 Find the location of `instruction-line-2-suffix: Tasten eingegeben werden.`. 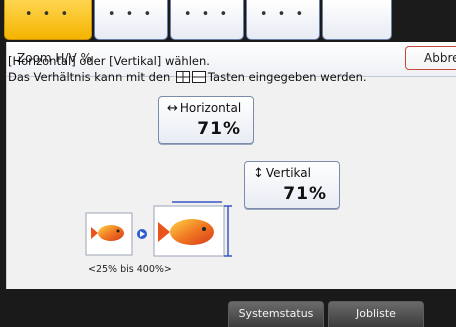

instruction-line-2-suffix: Tasten eingegeben werden. is located at coordinates (287, 77).